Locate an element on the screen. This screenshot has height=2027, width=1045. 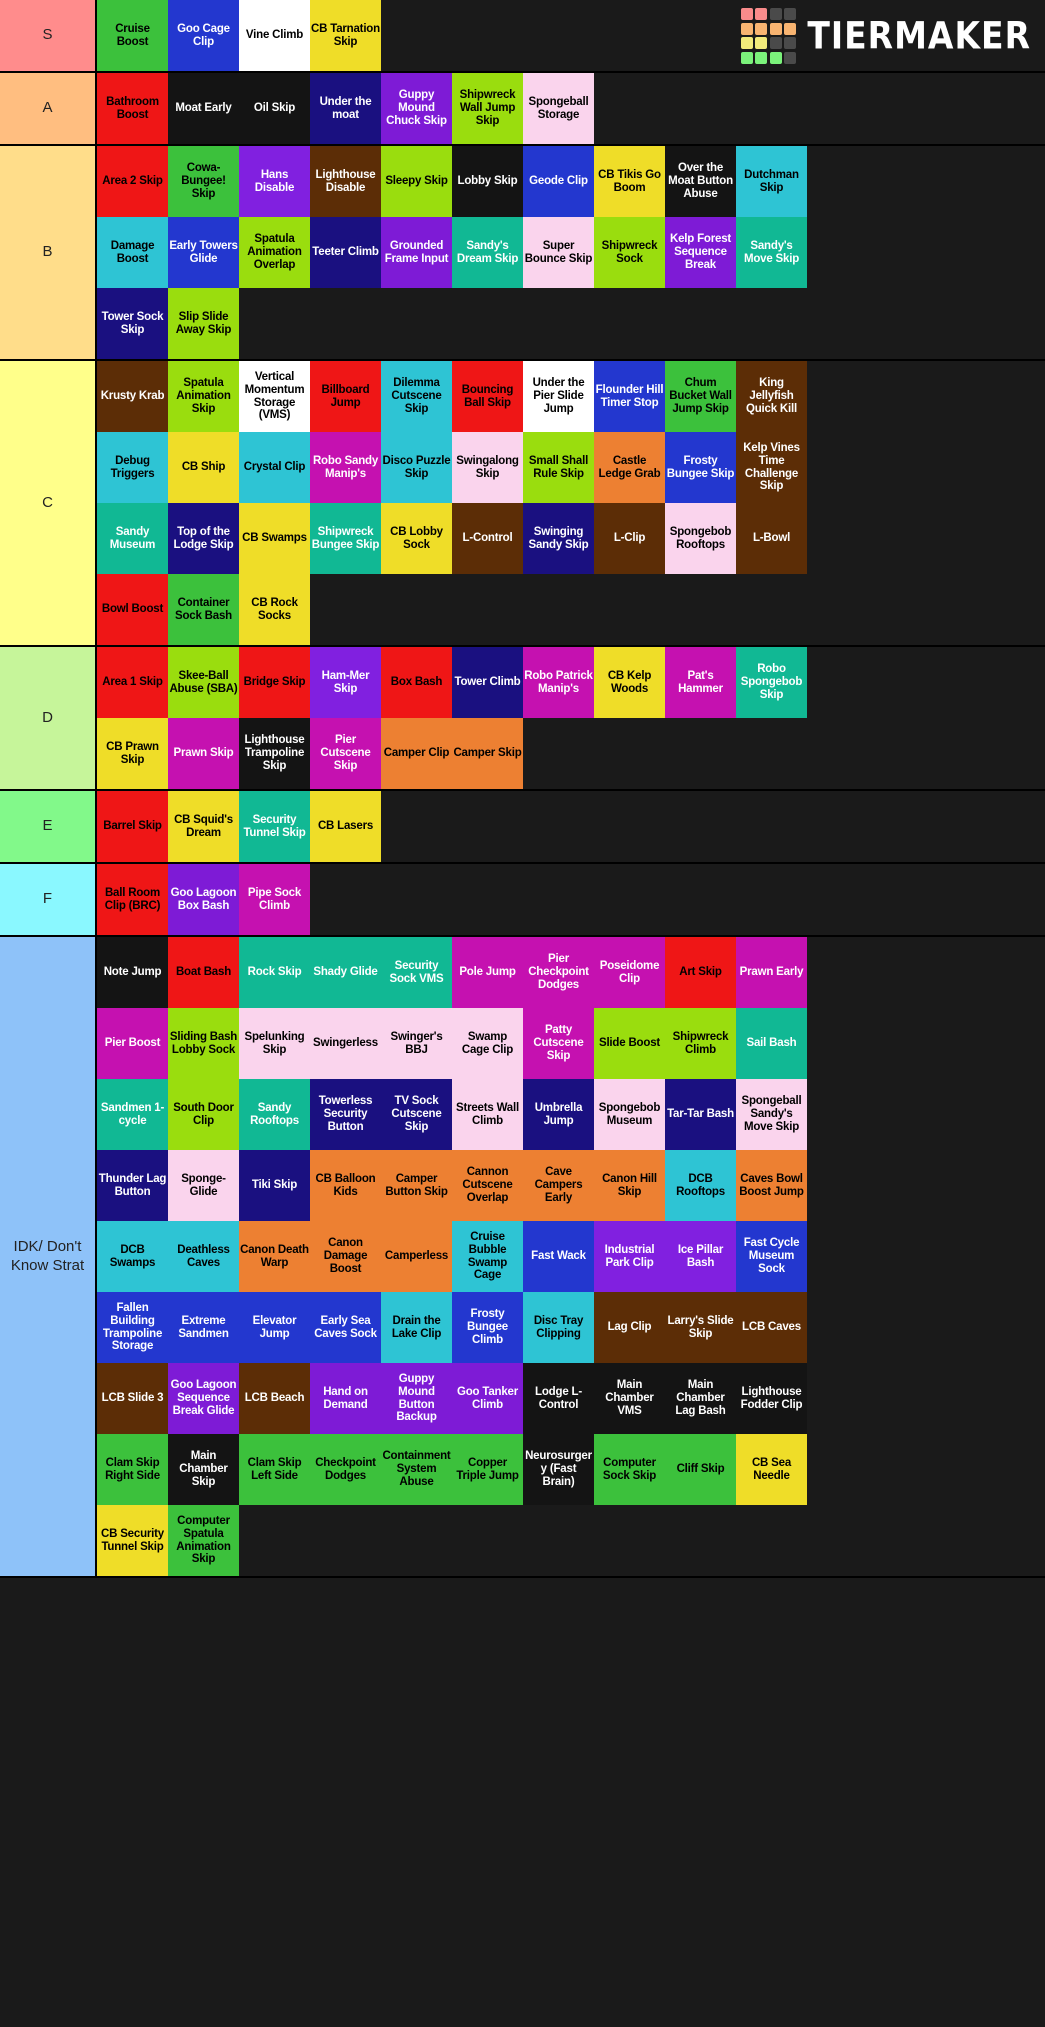
tier-item: Pier Boost is located at coordinates (132, 1043).